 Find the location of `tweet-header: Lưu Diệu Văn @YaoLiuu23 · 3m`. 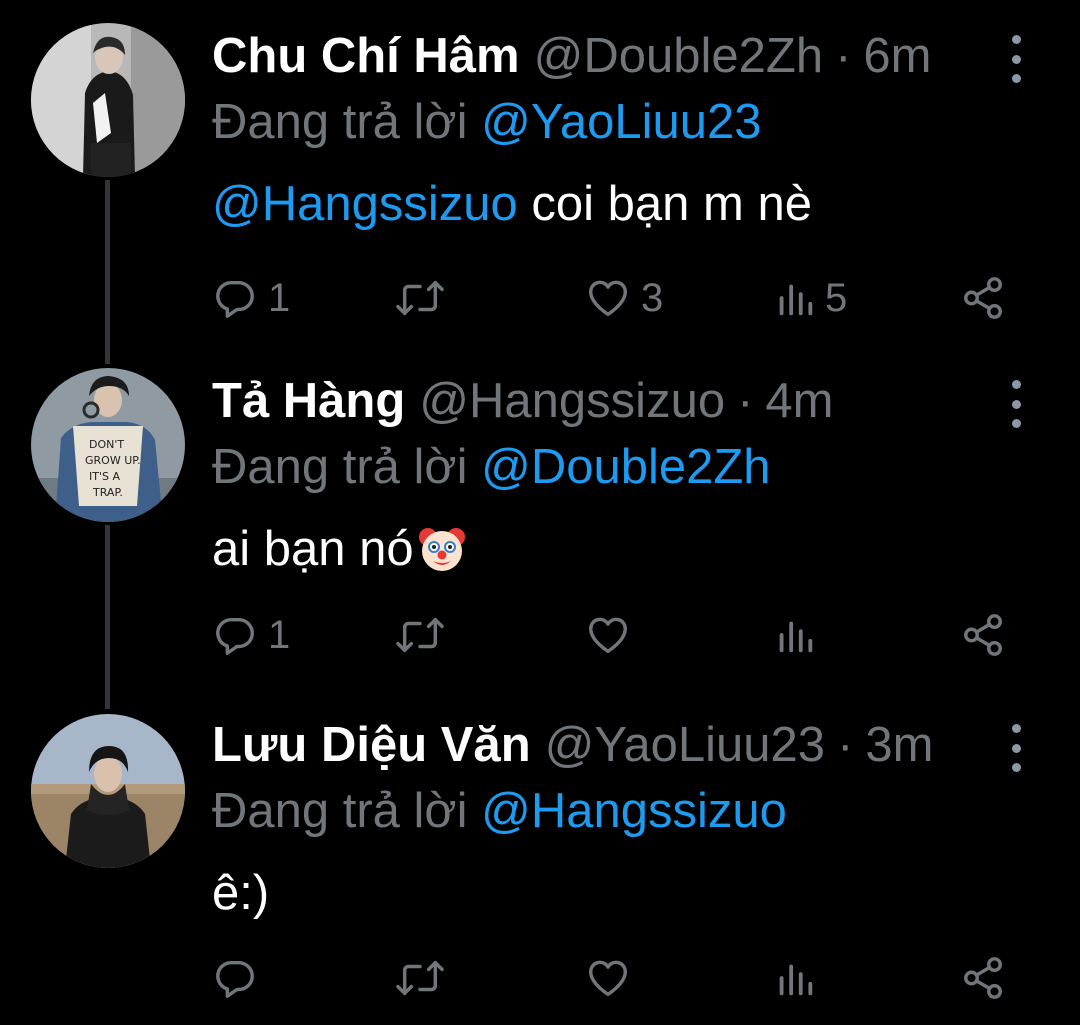

tweet-header: Lưu Diệu Văn @YaoLiuu23 · 3m is located at coordinates (572, 745).